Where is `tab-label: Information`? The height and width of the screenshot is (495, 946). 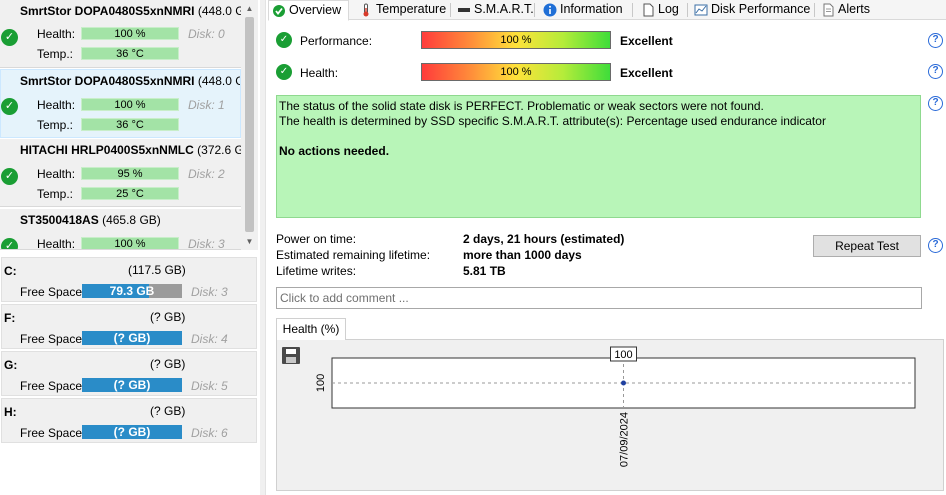
tab-label: Information is located at coordinates (591, 9).